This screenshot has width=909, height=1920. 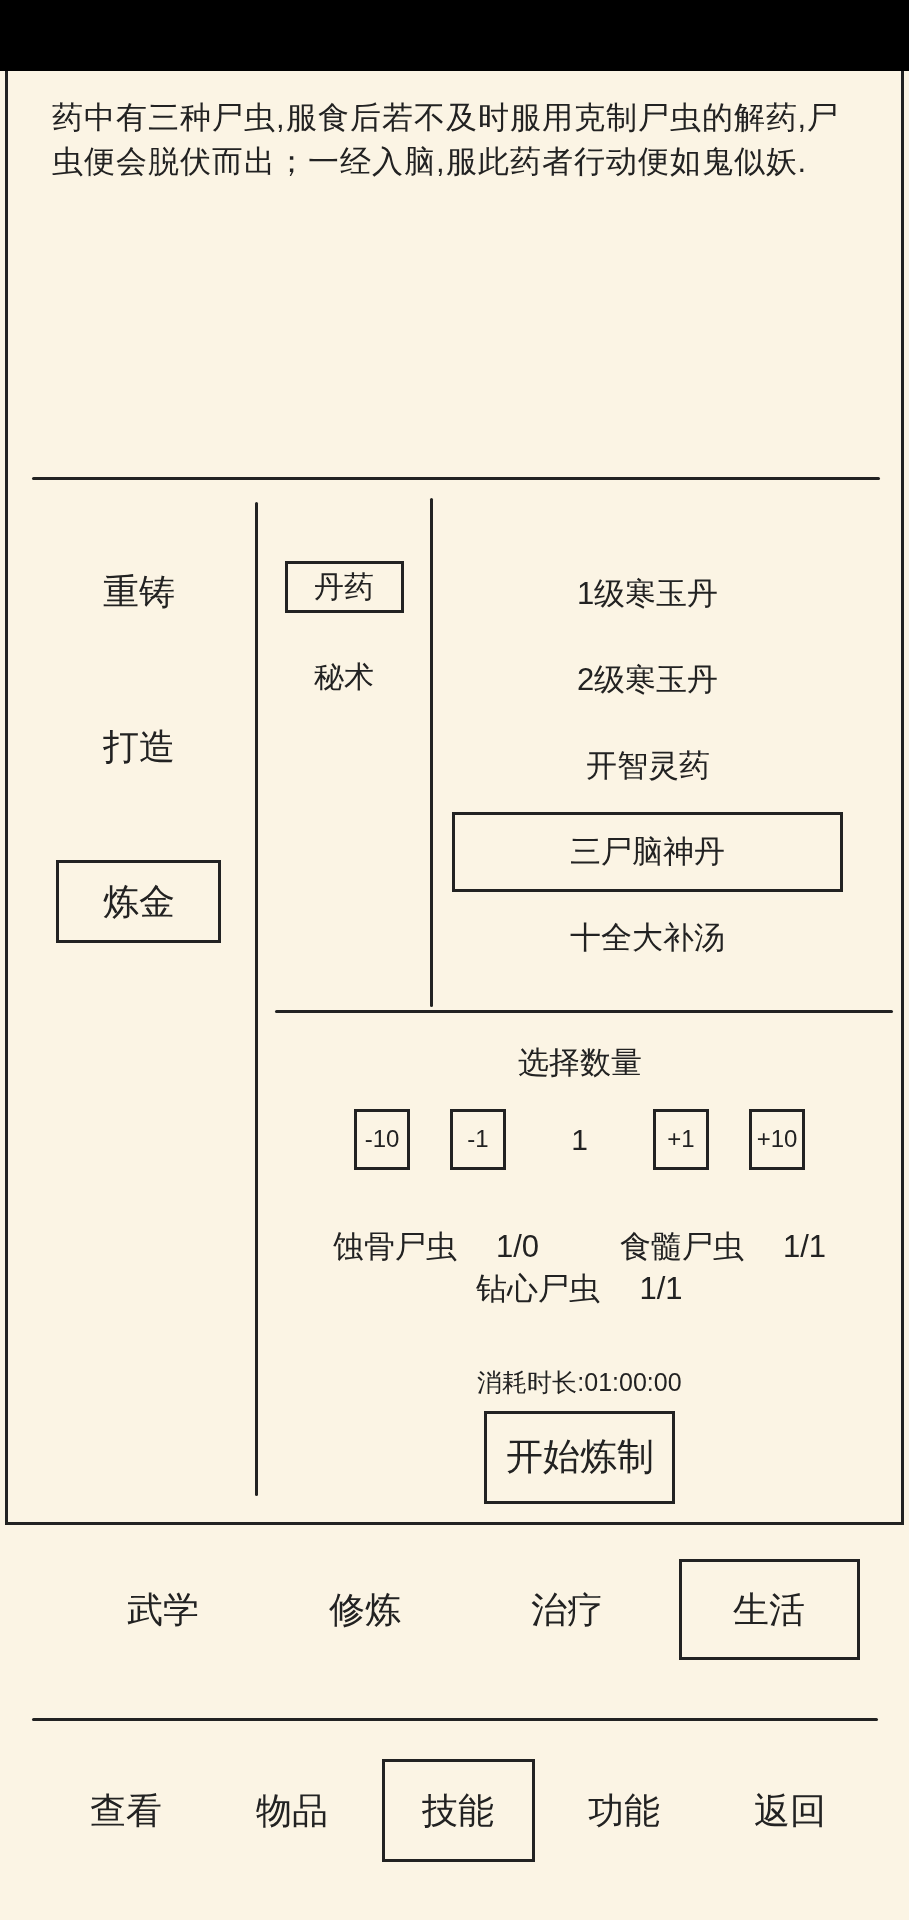 I want to click on subcategory-tab: 秘术, so click(x=344, y=677).